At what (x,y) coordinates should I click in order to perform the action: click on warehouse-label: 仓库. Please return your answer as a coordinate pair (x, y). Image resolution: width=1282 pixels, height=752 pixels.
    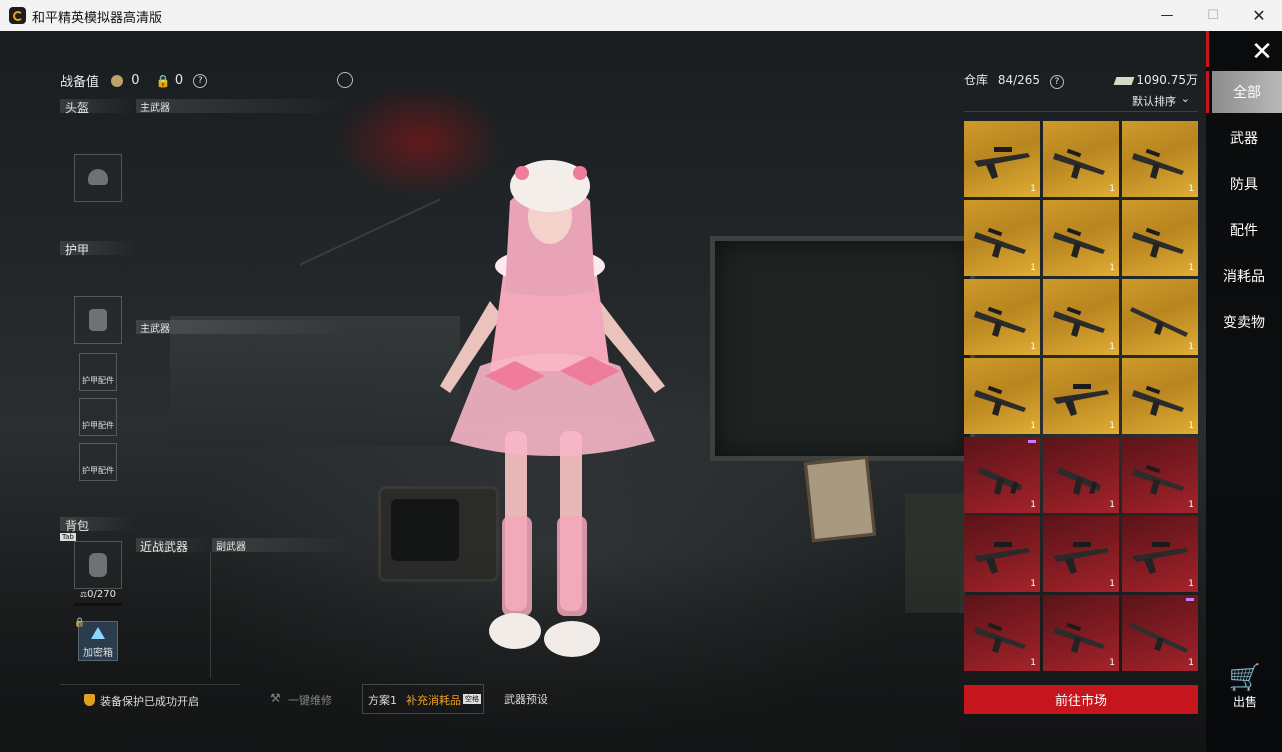
    Looking at the image, I should click on (976, 80).